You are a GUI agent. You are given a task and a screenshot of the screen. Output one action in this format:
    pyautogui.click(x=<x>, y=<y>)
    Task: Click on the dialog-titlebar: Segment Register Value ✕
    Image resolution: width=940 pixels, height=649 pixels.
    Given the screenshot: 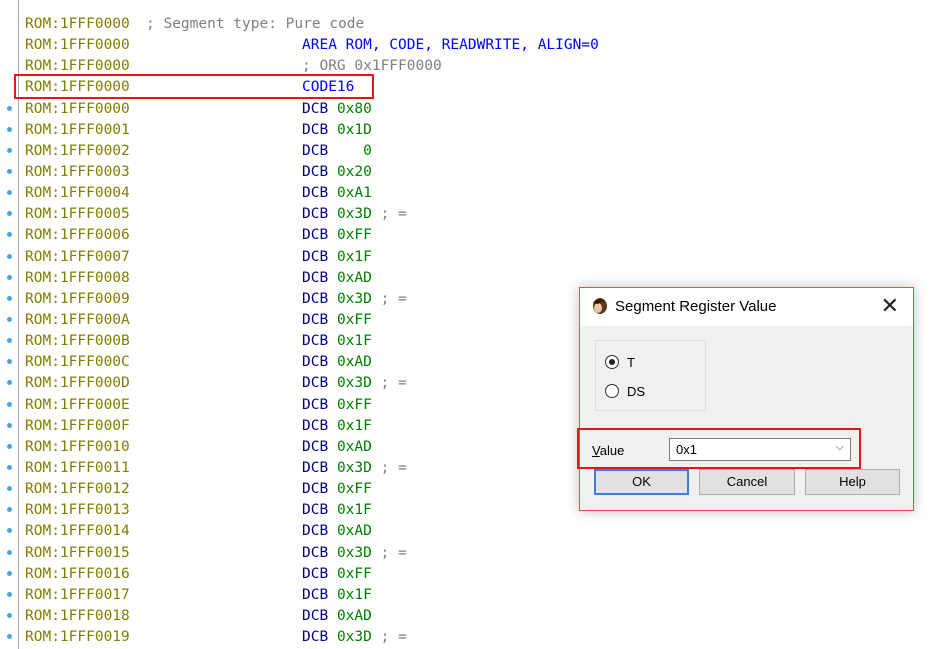 What is the action you would take?
    pyautogui.click(x=746, y=307)
    